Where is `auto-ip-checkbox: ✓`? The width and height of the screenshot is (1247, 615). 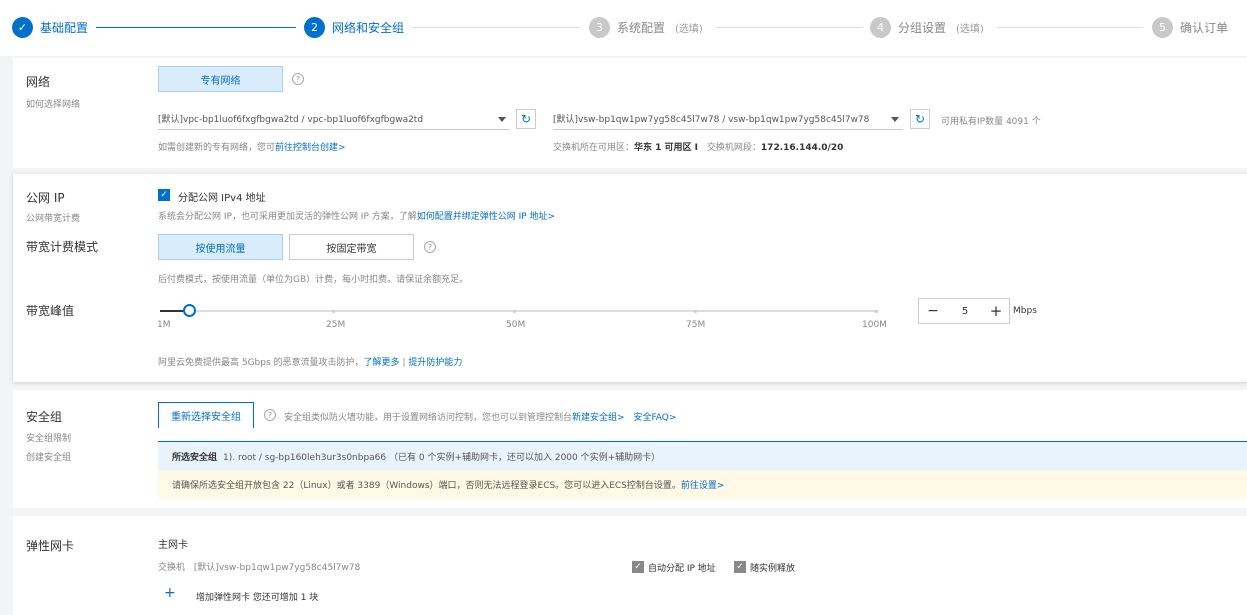 auto-ip-checkbox: ✓ is located at coordinates (638, 567).